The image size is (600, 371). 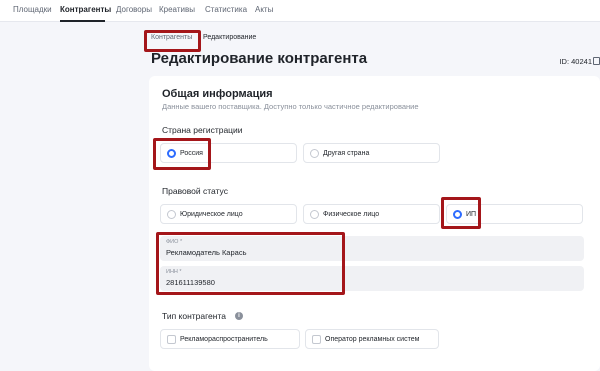 I want to click on legal-status-option-individual: Физическое лицо, so click(x=371, y=214).